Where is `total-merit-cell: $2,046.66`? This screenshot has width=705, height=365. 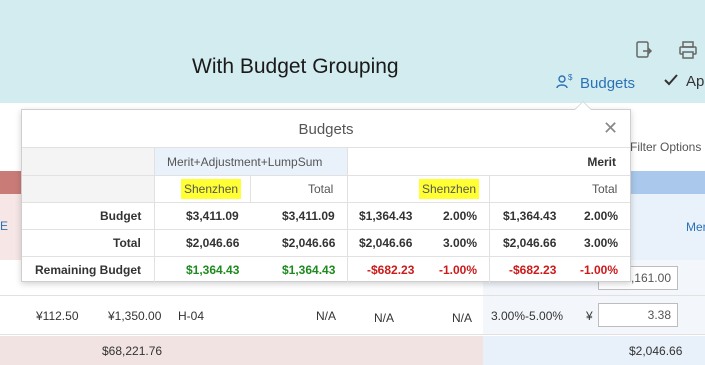
total-merit-cell: $2,046.66 is located at coordinates (656, 351).